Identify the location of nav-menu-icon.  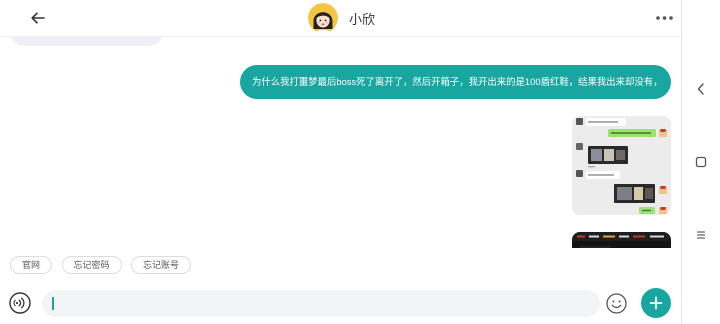
(701, 235).